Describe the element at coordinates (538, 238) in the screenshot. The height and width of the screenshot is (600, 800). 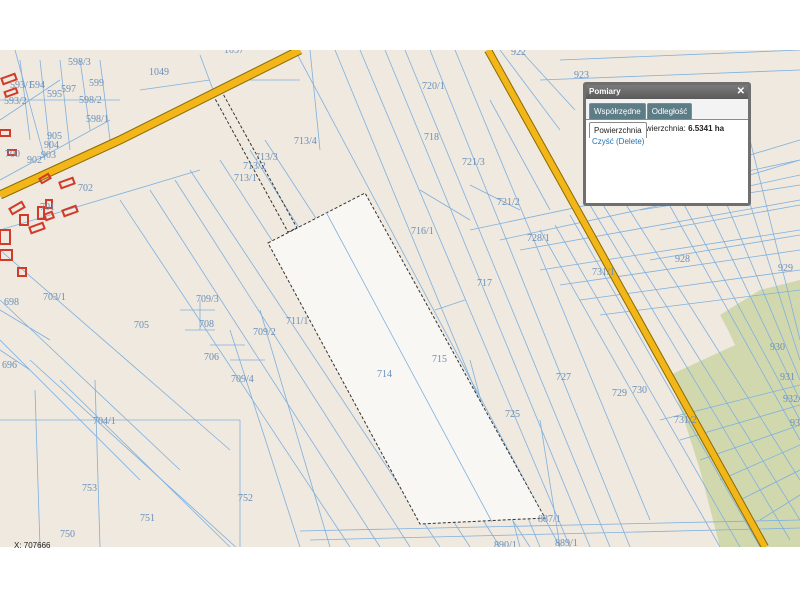
I see `parcel-label: 728/1` at that location.